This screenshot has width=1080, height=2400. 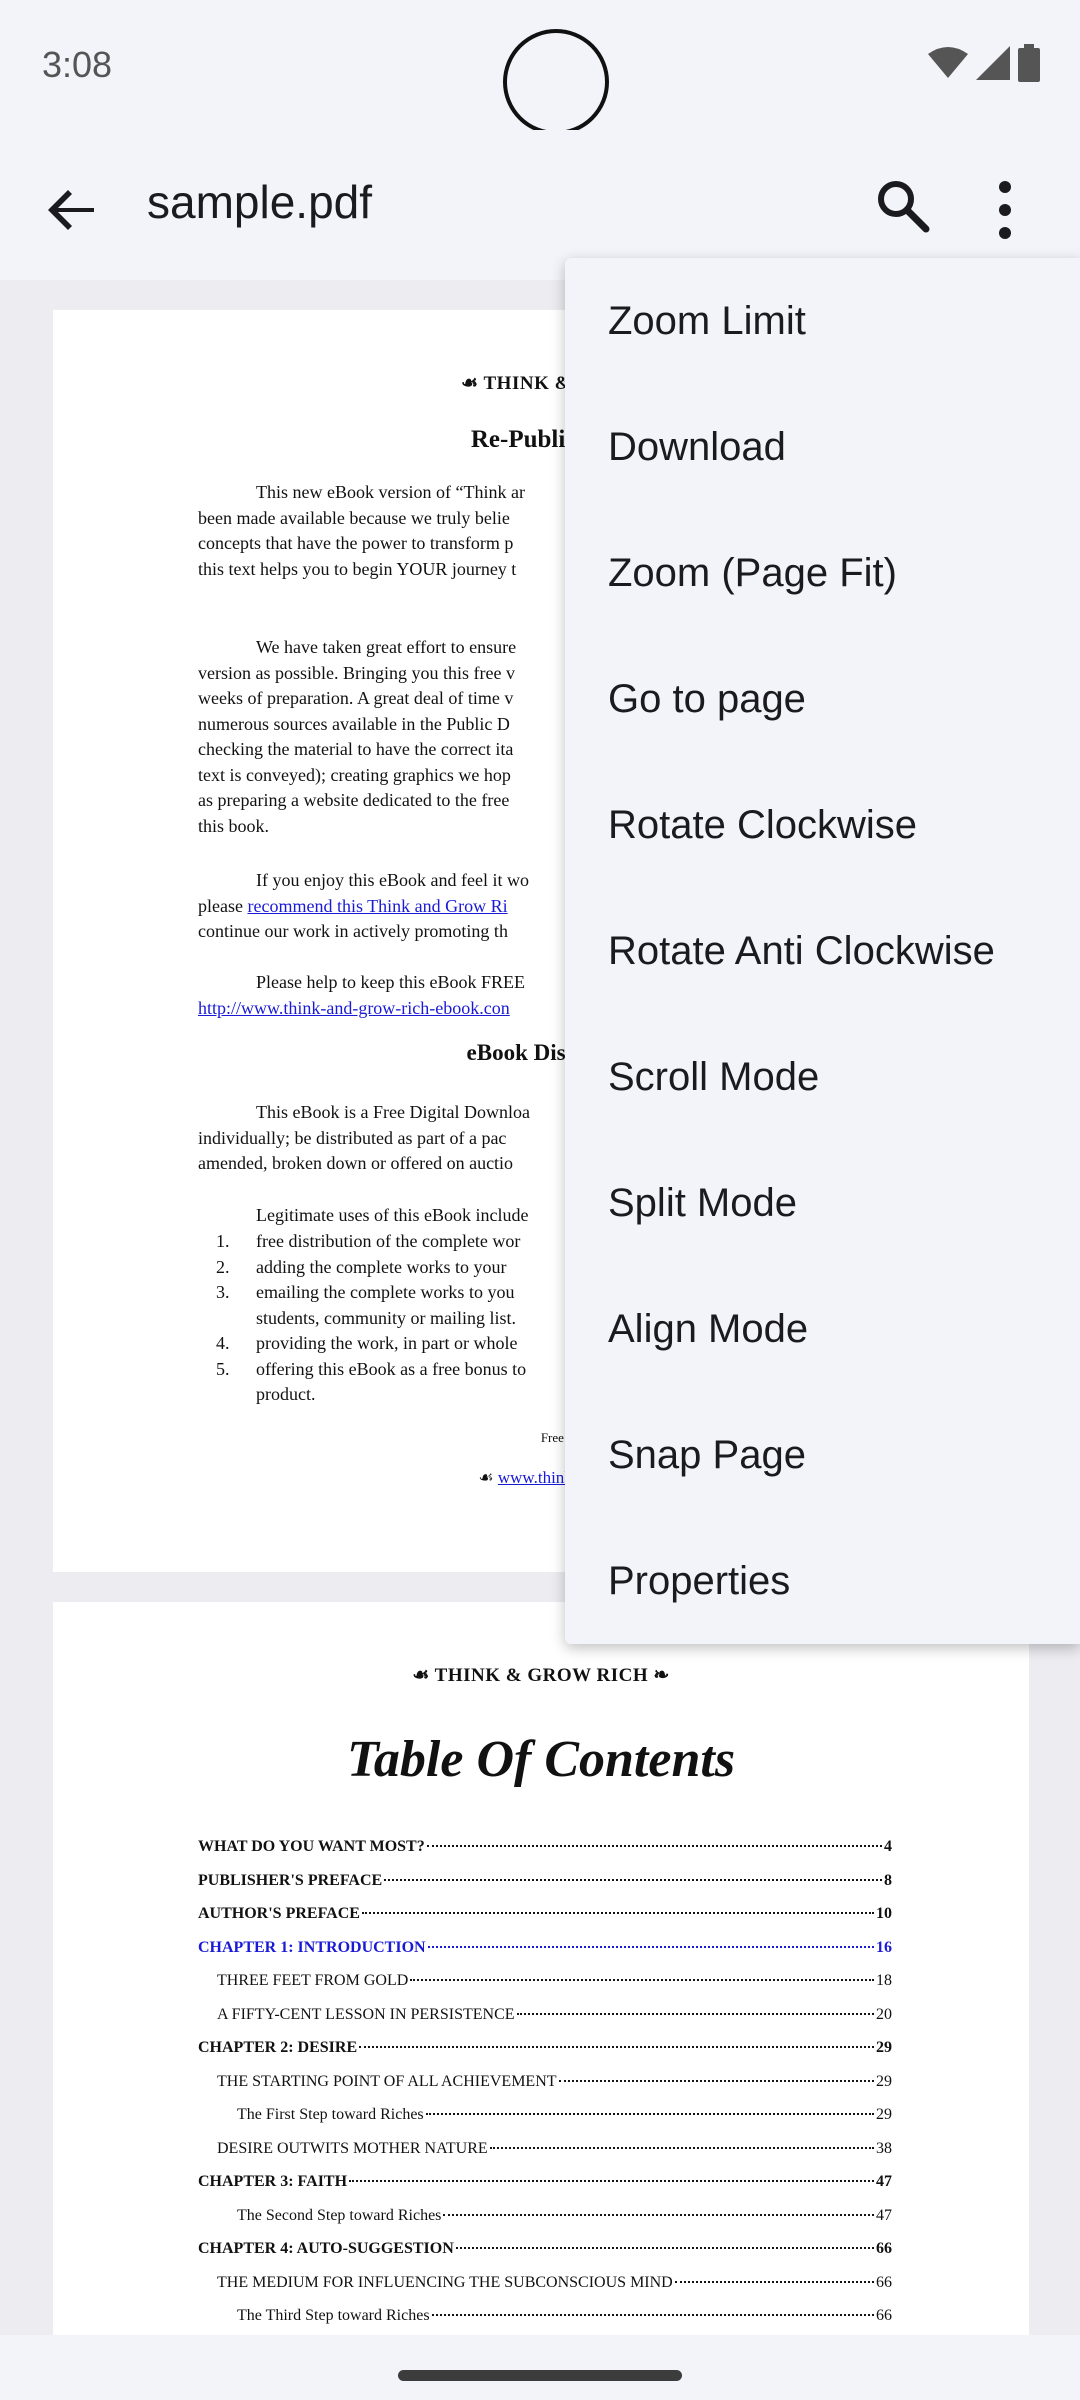 I want to click on toc-row: PUBLISHER'S PREFACE 8, so click(x=545, y=1889).